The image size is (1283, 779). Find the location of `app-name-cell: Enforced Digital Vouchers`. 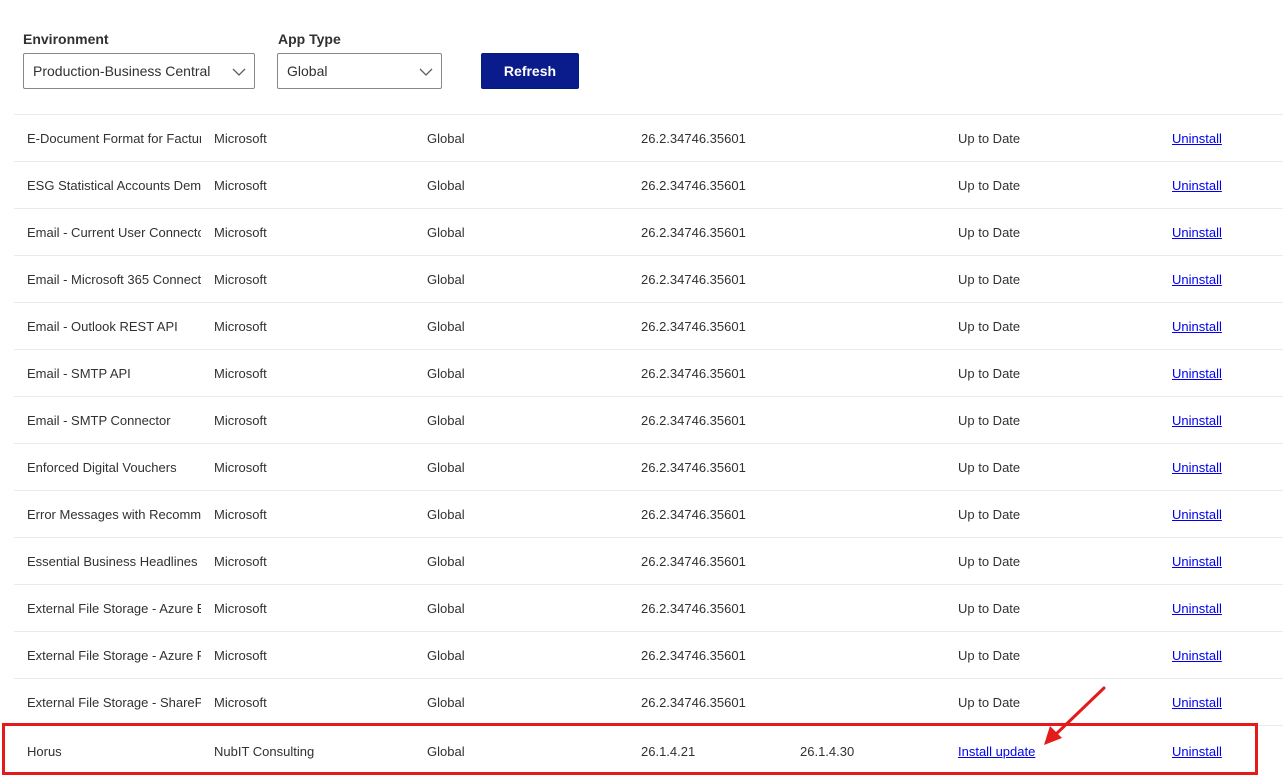

app-name-cell: Enforced Digital Vouchers is located at coordinates (114, 467).